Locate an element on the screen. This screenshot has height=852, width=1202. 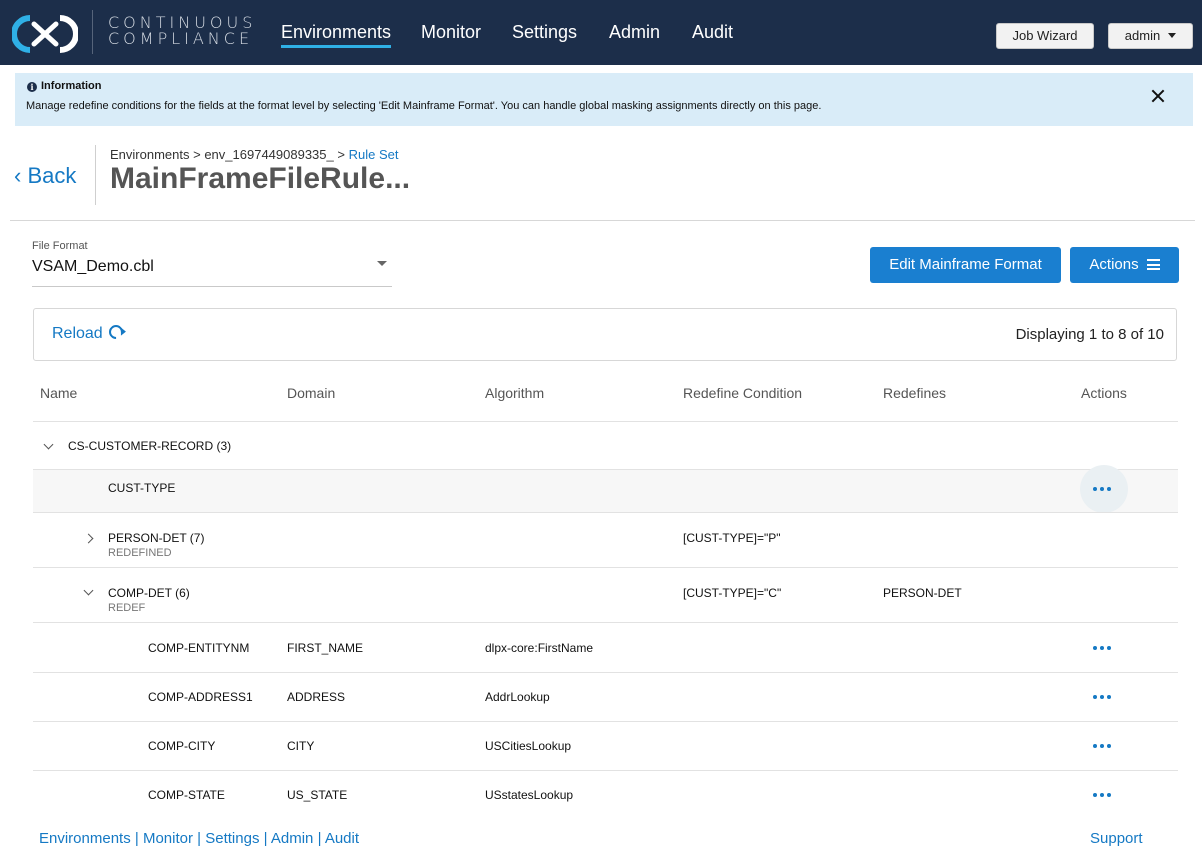
row-name: COMP-ENTITYNM is located at coordinates (199, 648).